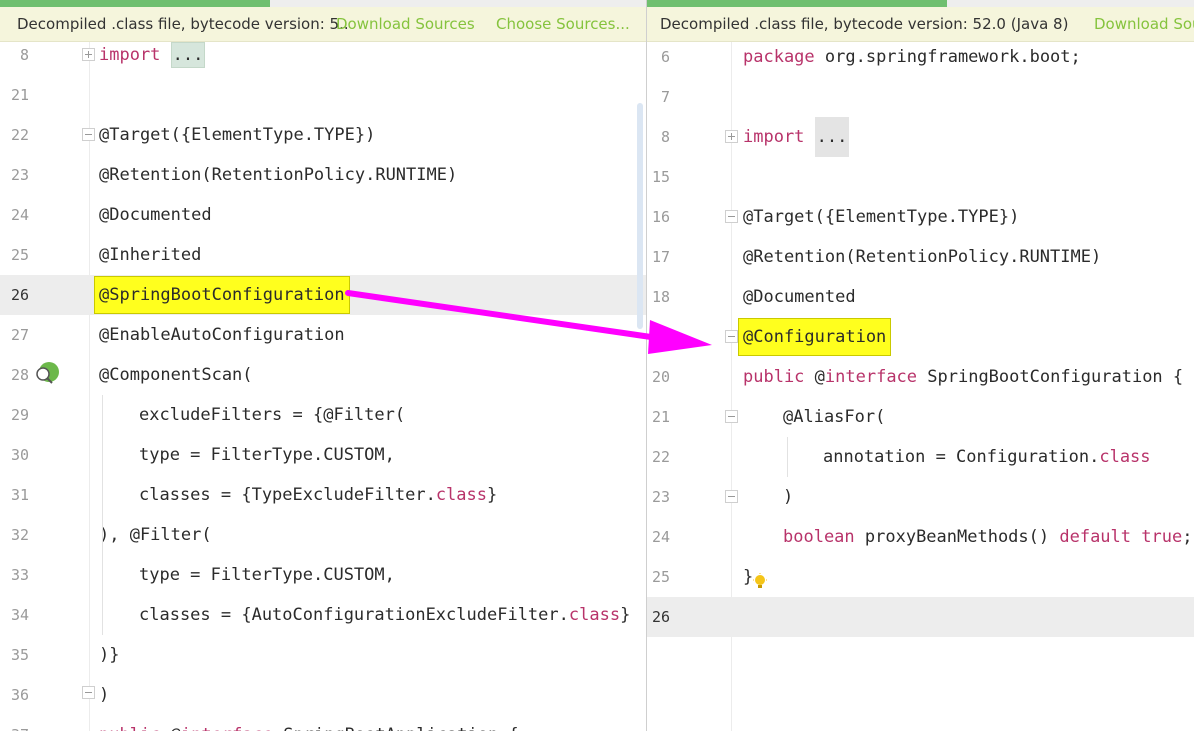  Describe the element at coordinates (272, 415) in the screenshot. I see `code-text: excludeFilters = {@Filter(` at that location.